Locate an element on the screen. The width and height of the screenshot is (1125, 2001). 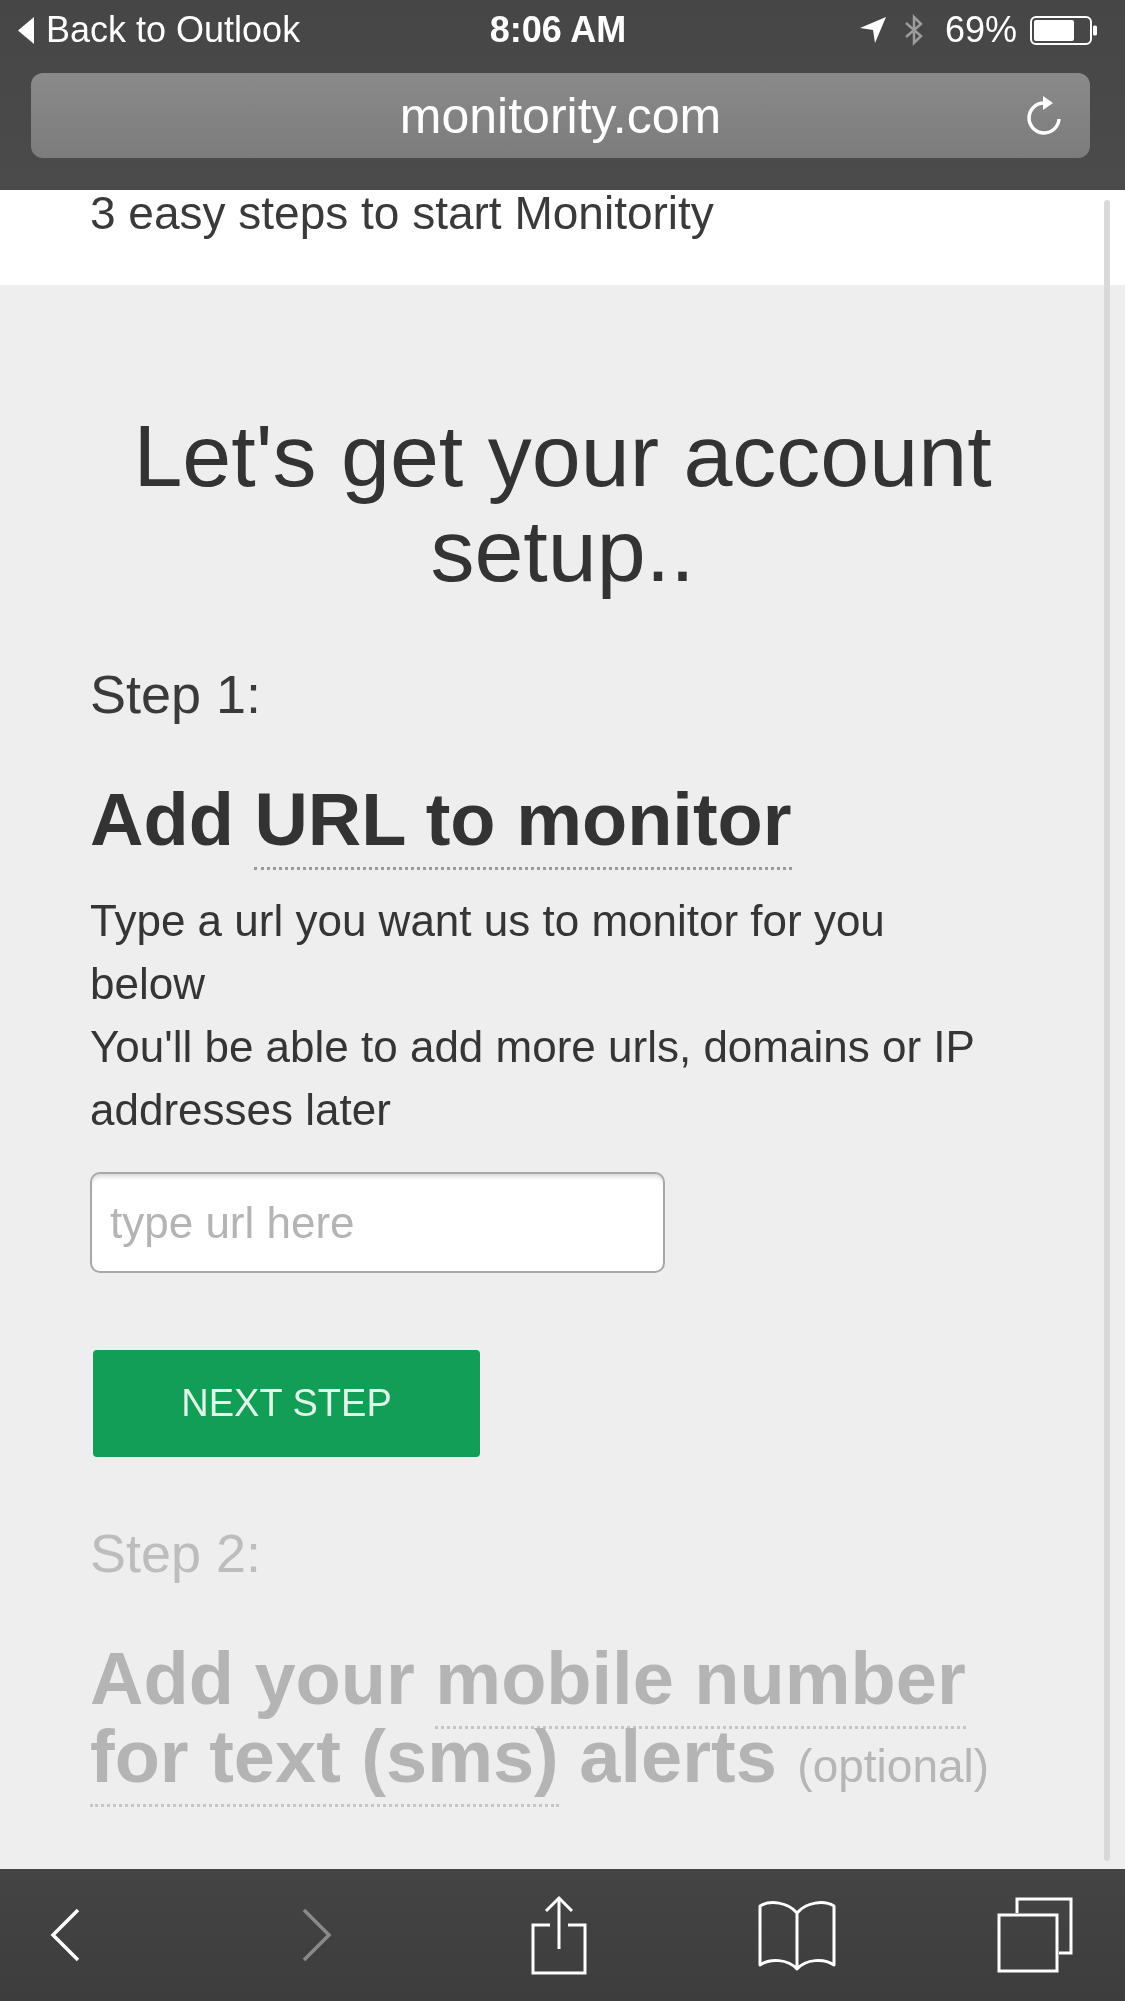
location-arrow-icon is located at coordinates (872, 30).